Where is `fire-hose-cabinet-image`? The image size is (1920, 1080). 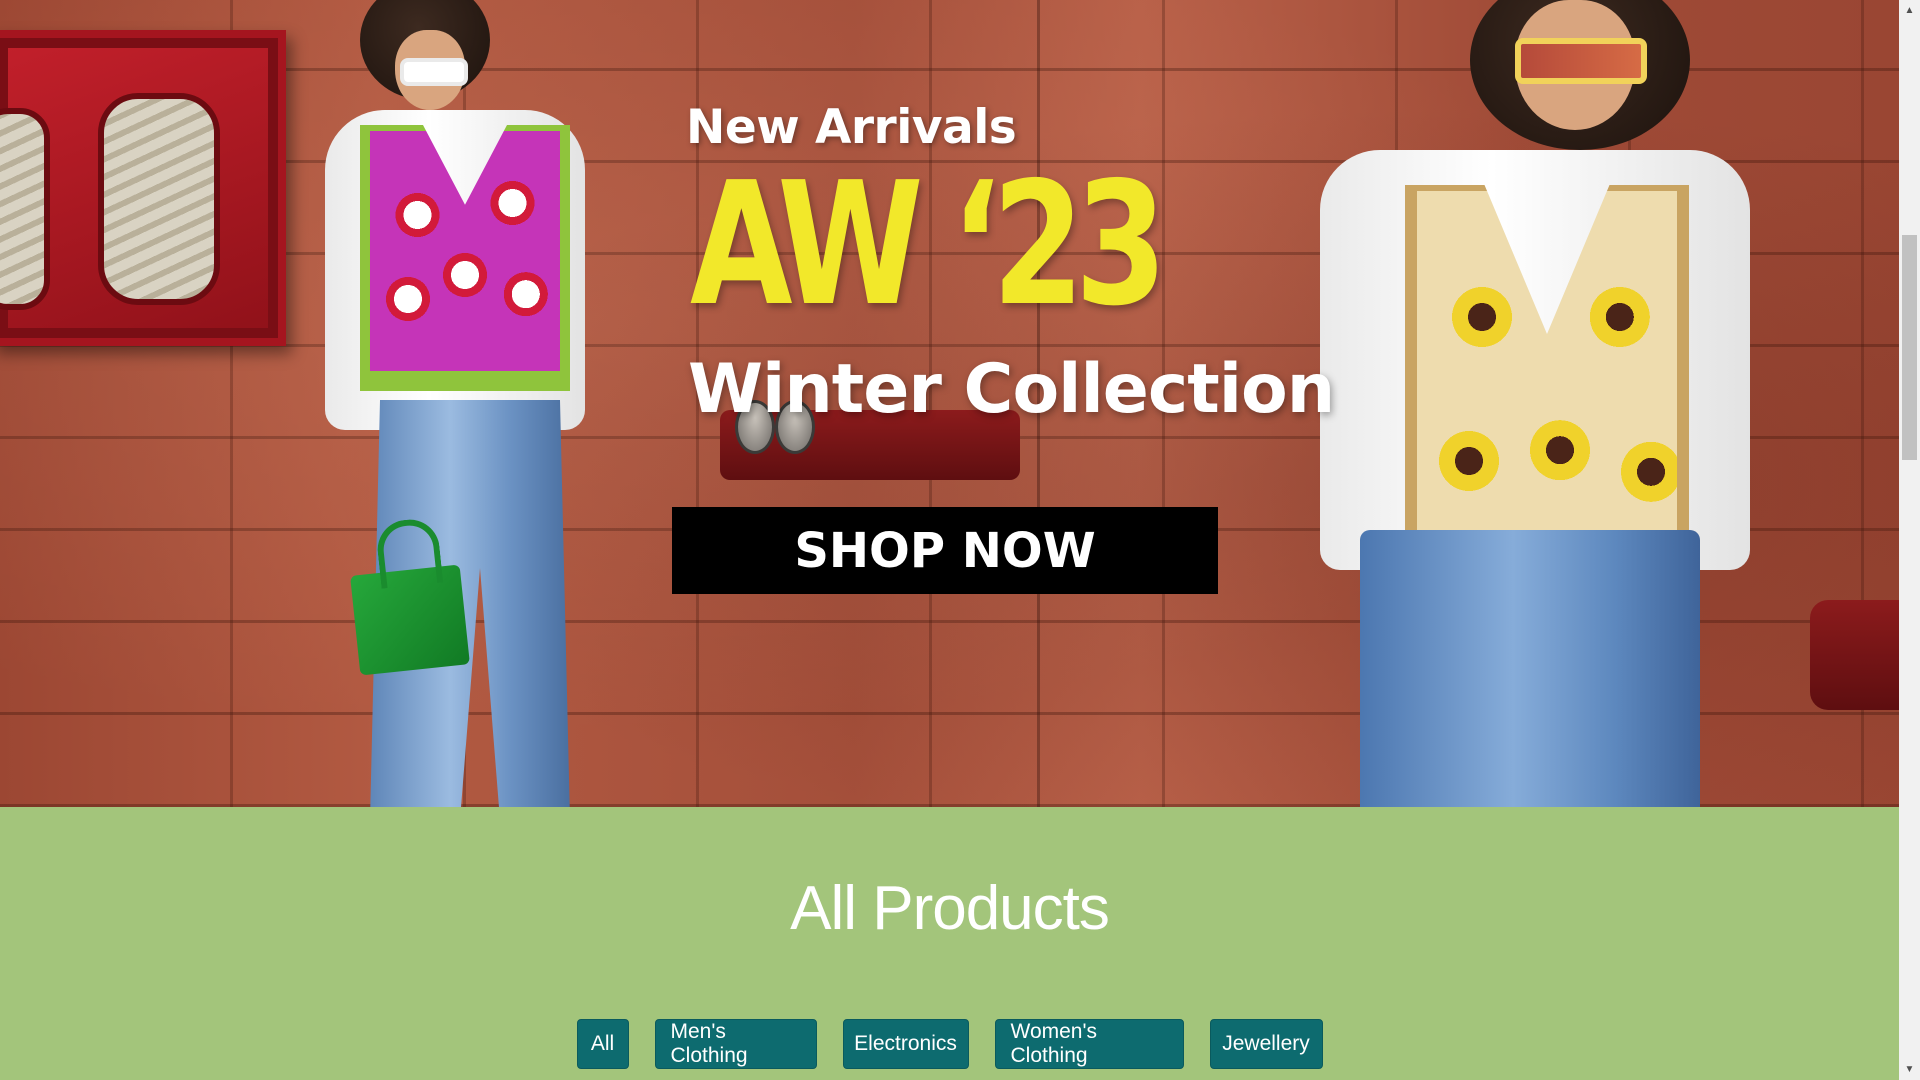
fire-hose-cabinet-image is located at coordinates (143, 188).